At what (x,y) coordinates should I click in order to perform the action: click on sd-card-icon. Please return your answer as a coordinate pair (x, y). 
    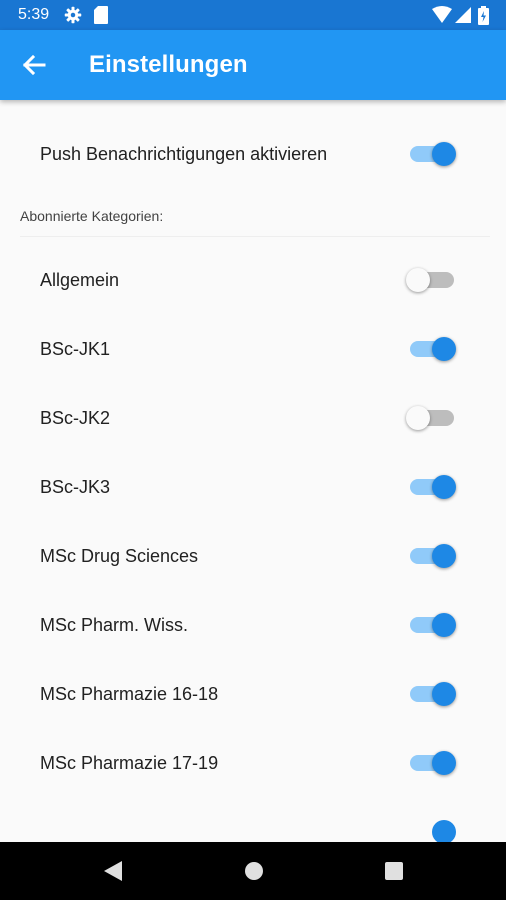
    Looking at the image, I should click on (101, 17).